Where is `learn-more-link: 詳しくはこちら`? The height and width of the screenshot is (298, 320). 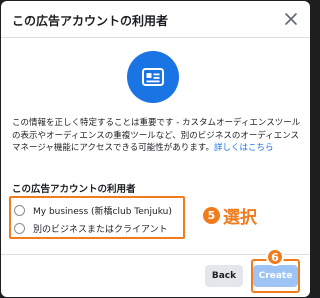 learn-more-link: 詳しくはこちら is located at coordinates (244, 148).